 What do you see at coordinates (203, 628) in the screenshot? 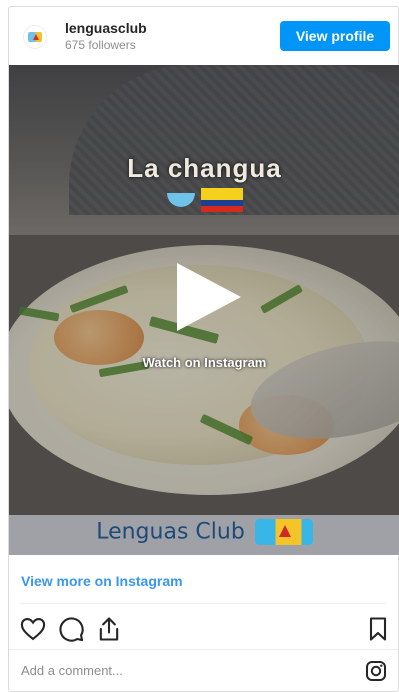
I see `action-bar` at bounding box center [203, 628].